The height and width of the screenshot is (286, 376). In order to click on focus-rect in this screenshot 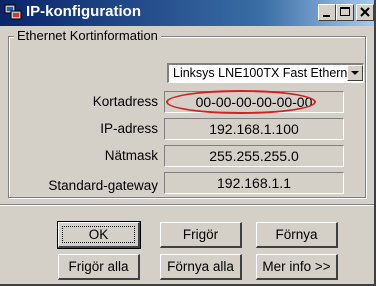, I will do `click(98, 234)`.